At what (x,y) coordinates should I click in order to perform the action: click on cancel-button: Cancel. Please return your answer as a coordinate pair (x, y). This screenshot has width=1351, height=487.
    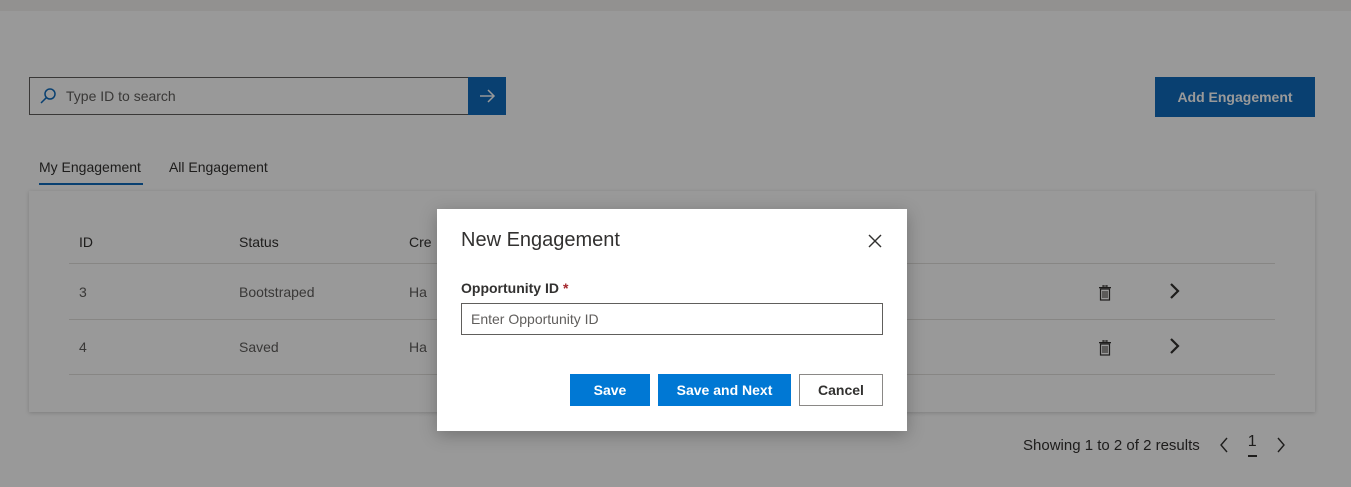
    Looking at the image, I should click on (841, 390).